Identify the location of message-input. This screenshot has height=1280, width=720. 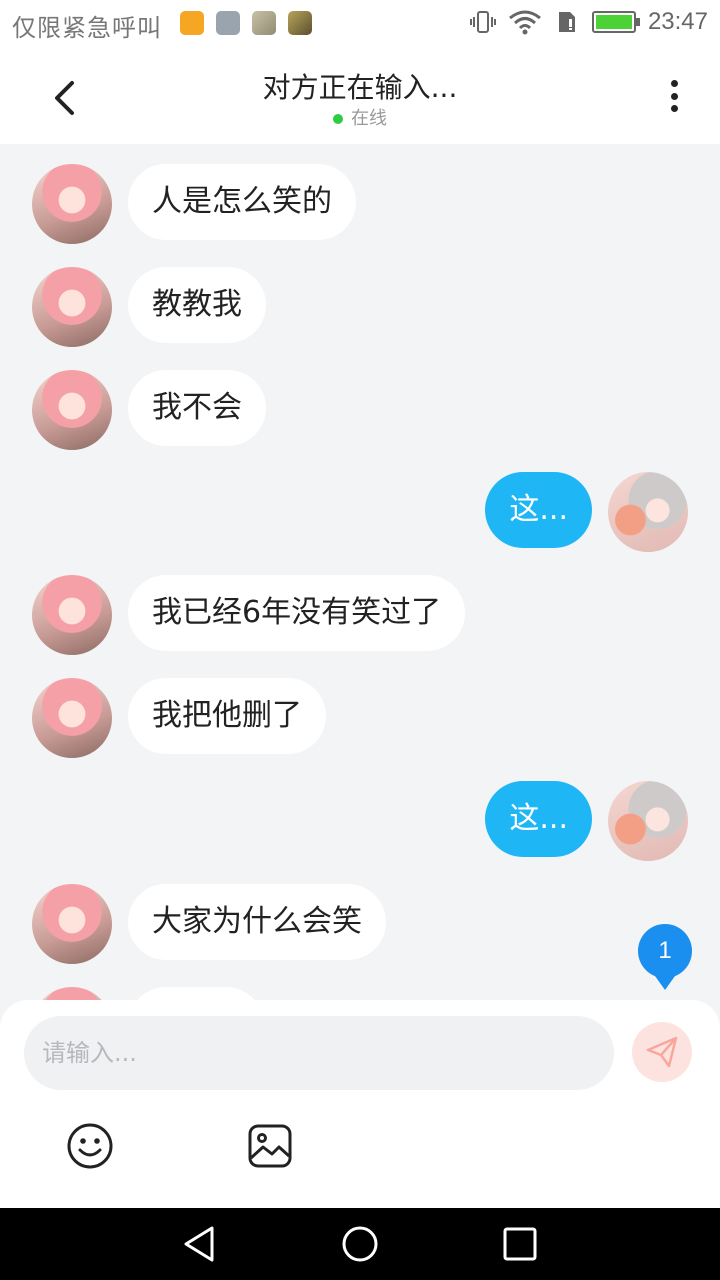
(319, 1053).